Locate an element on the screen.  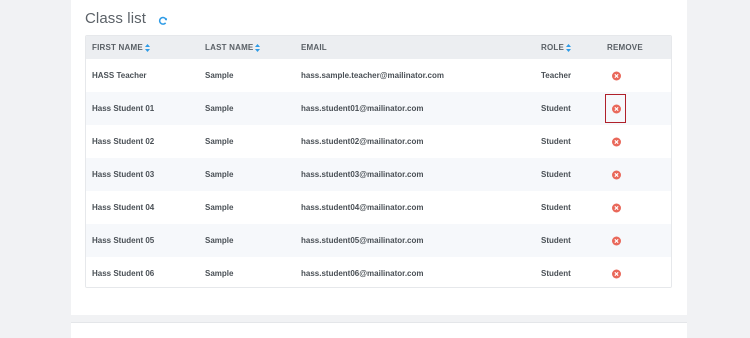
page-title: Class list is located at coordinates (116, 18).